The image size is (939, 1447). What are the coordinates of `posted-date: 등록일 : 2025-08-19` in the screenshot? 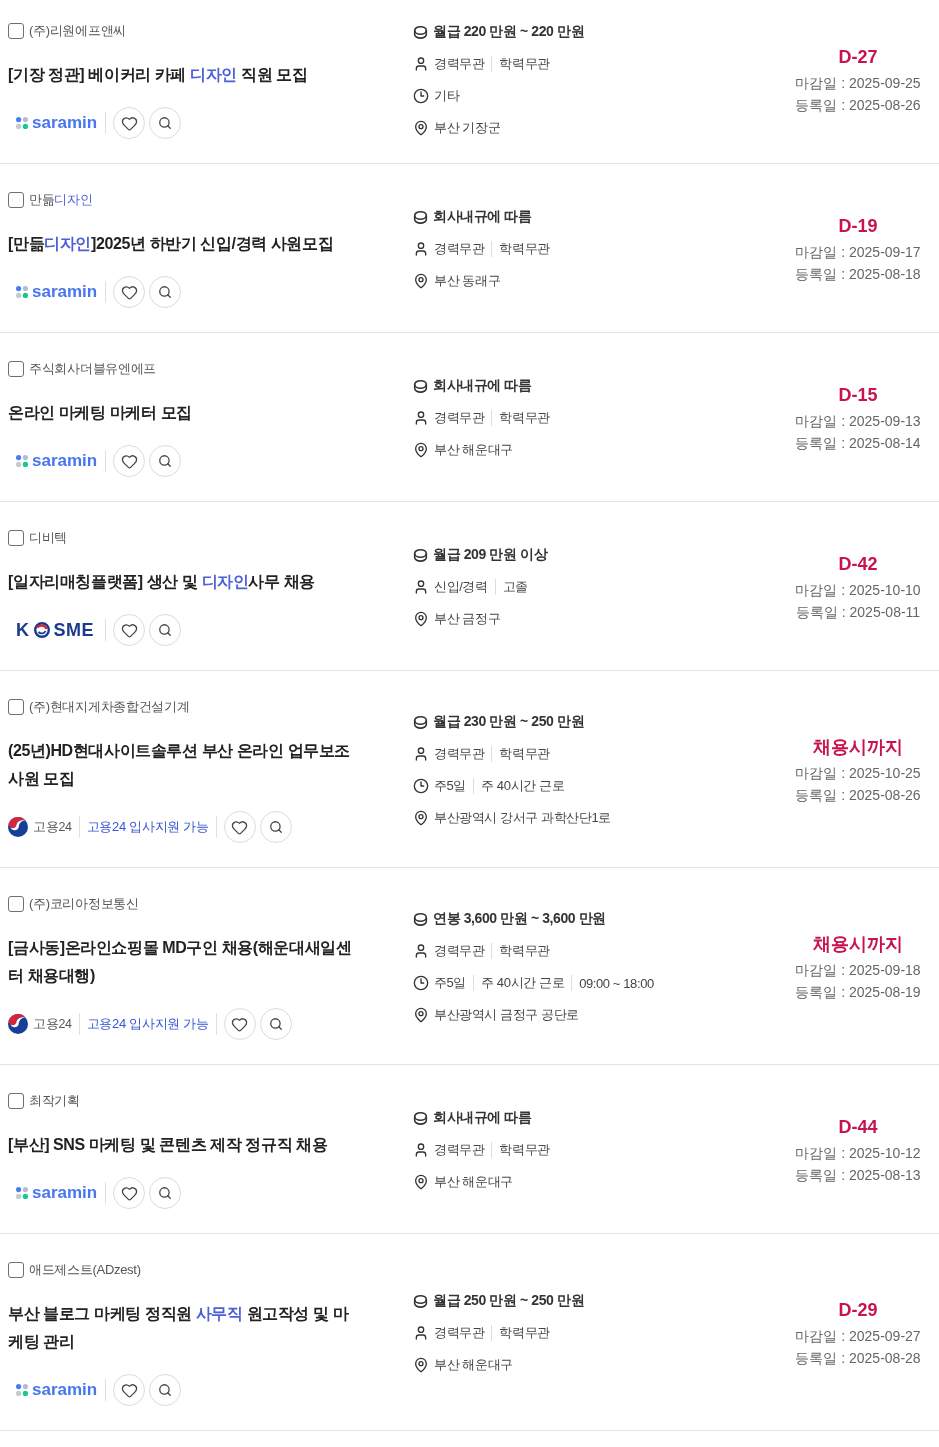 It's located at (858, 992).